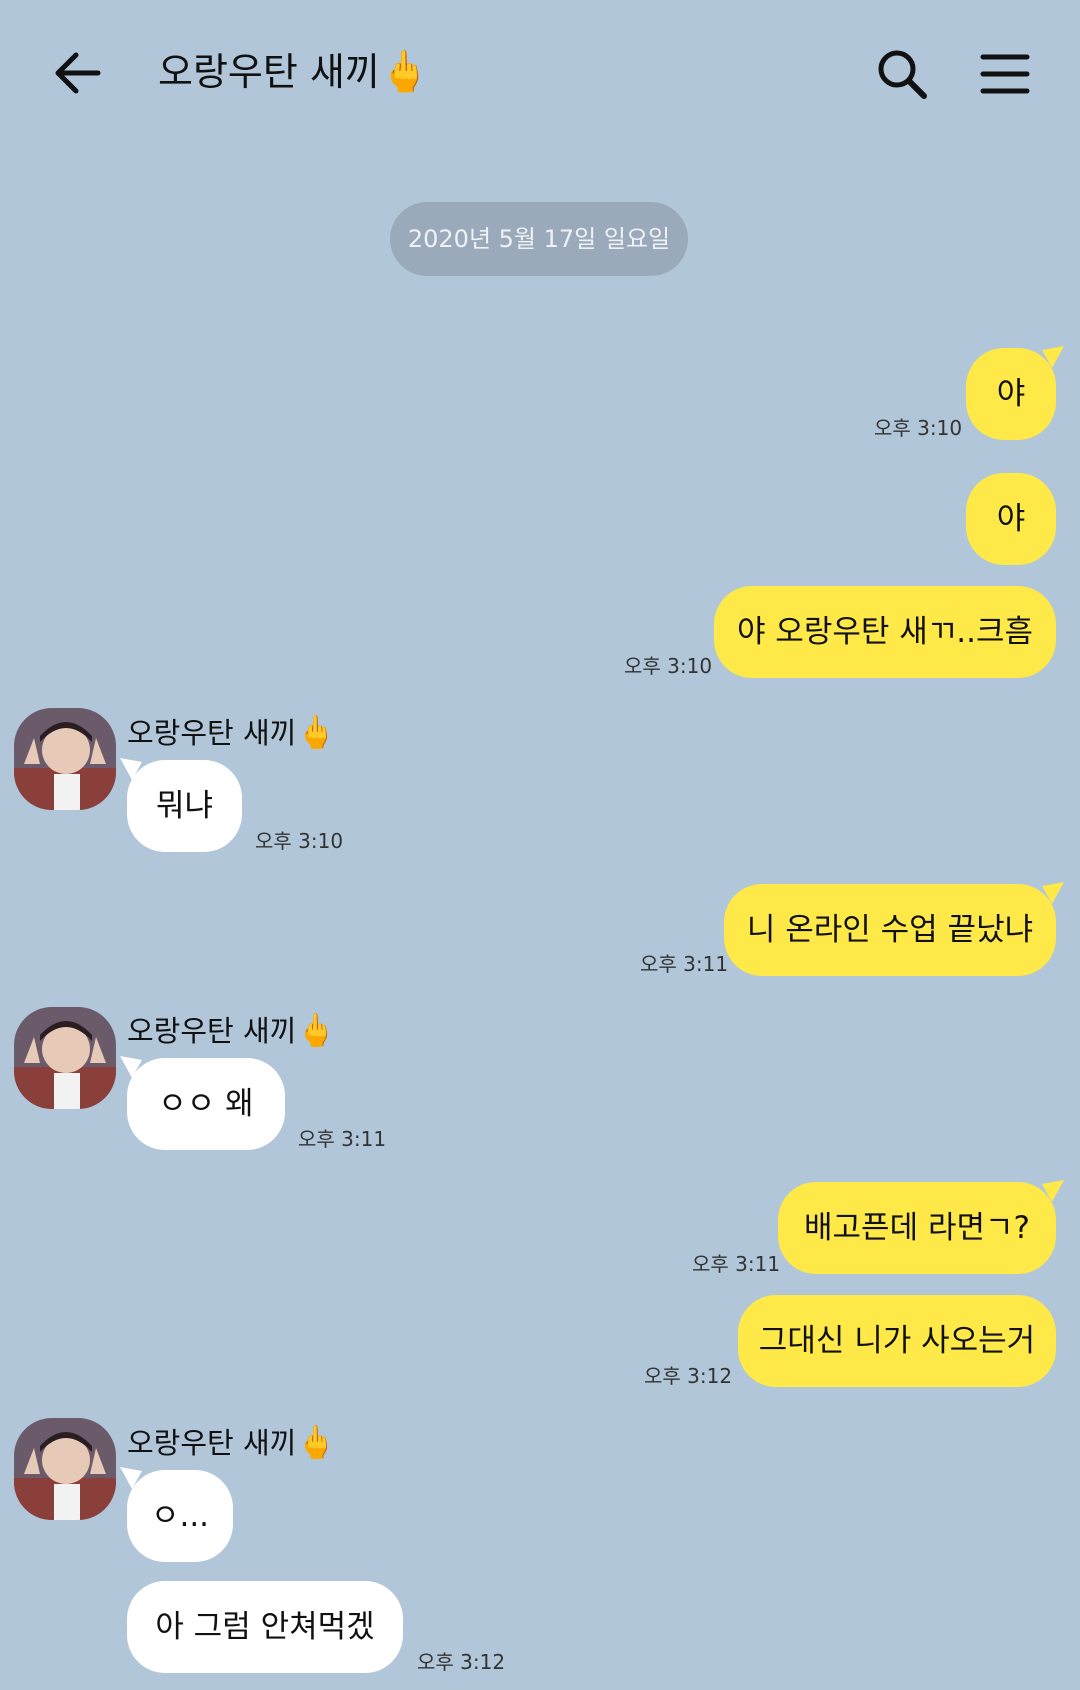 Image resolution: width=1080 pixels, height=1690 pixels. Describe the element at coordinates (265, 1627) in the screenshot. I see `their-message-bubble: 아 그럼 안쳐먹겠` at that location.